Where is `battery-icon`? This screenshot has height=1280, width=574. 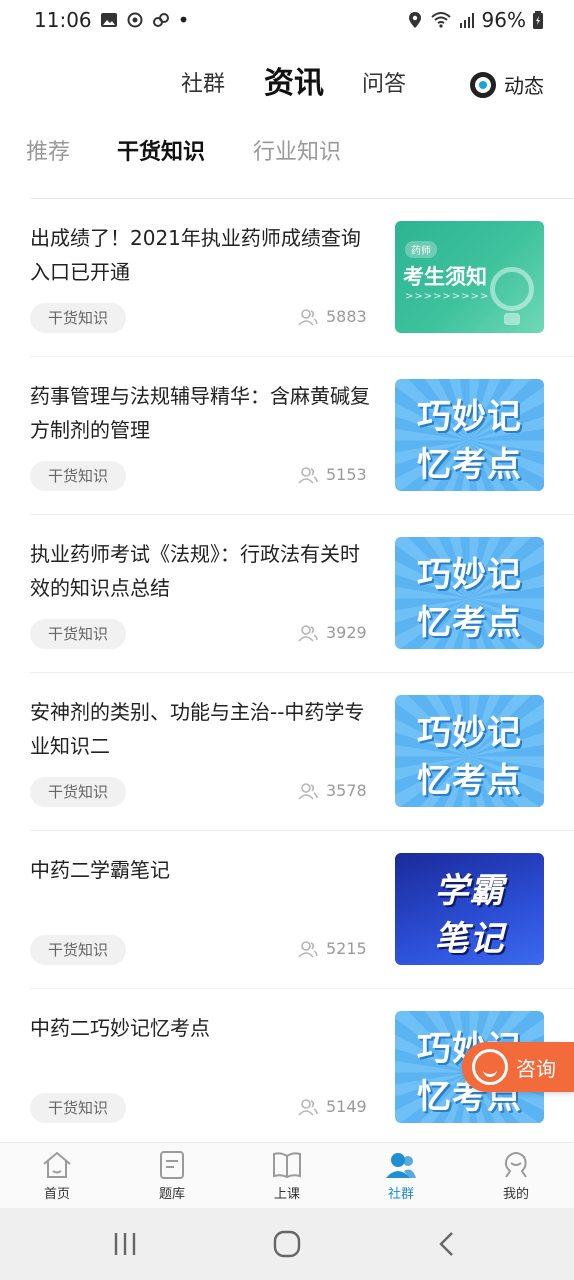 battery-icon is located at coordinates (538, 20).